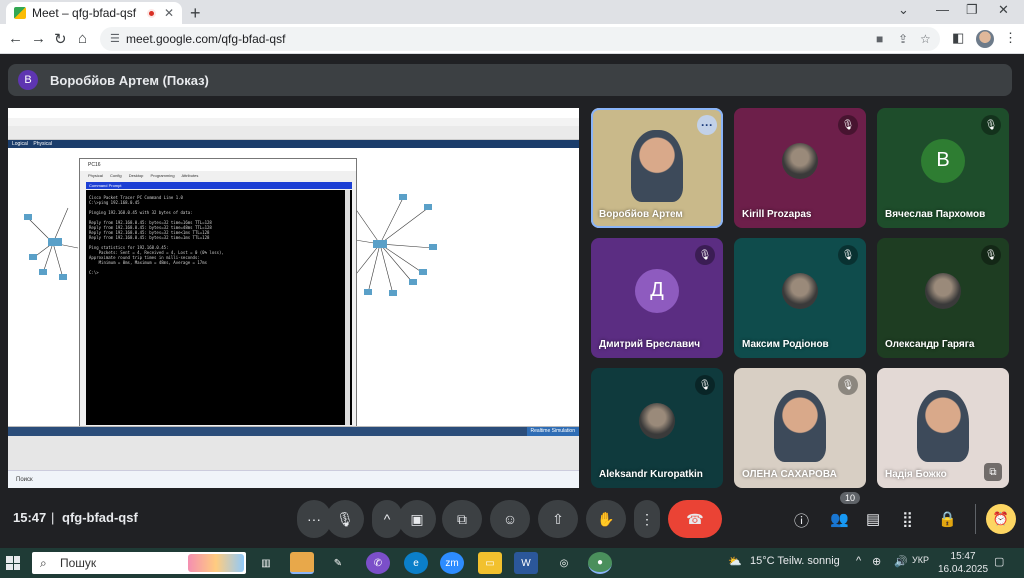 Image resolution: width=1024 pixels, height=578 pixels. What do you see at coordinates (558, 519) in the screenshot?
I see `present-button: ⇧` at bounding box center [558, 519].